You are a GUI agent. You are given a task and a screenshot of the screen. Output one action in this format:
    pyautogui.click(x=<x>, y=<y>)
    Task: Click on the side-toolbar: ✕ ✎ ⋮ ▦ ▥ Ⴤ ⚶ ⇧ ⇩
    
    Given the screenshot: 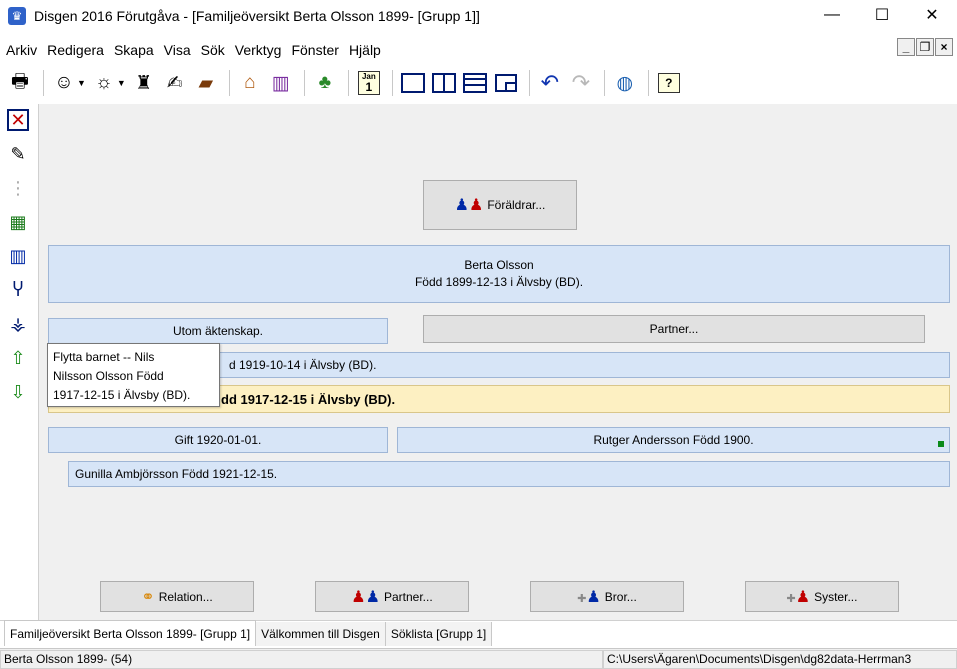 What is the action you would take?
    pyautogui.click(x=18, y=359)
    